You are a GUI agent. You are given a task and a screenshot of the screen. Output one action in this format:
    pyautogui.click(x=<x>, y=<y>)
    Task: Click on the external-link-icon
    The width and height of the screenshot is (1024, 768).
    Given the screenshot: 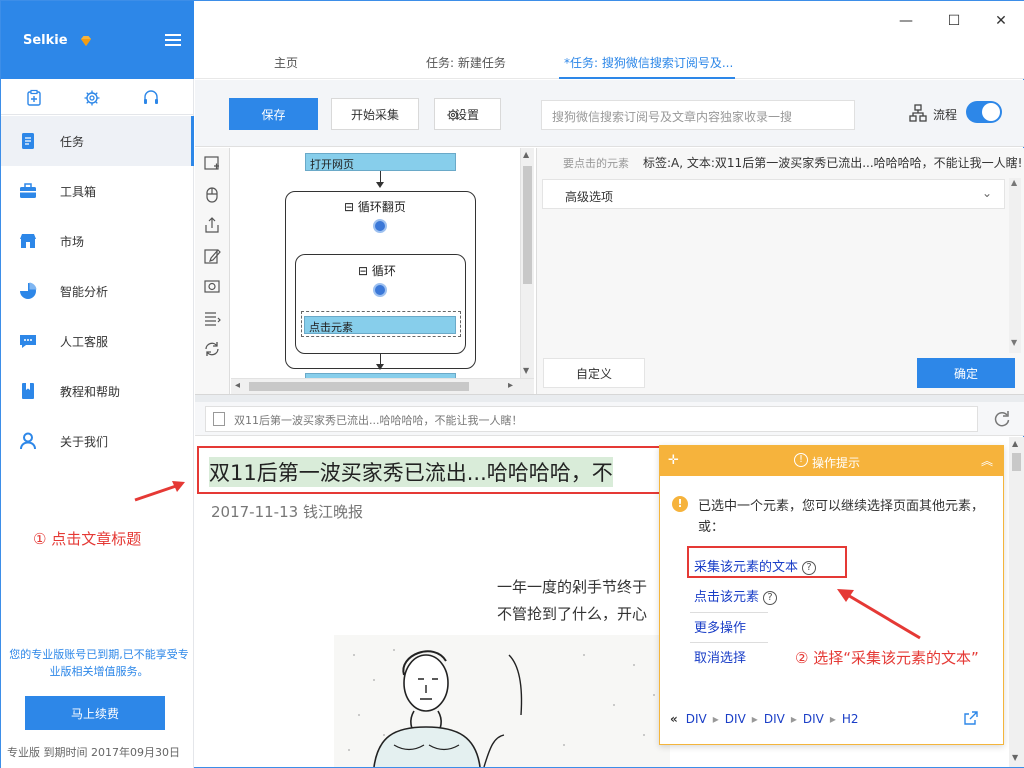 What is the action you would take?
    pyautogui.click(x=971, y=718)
    